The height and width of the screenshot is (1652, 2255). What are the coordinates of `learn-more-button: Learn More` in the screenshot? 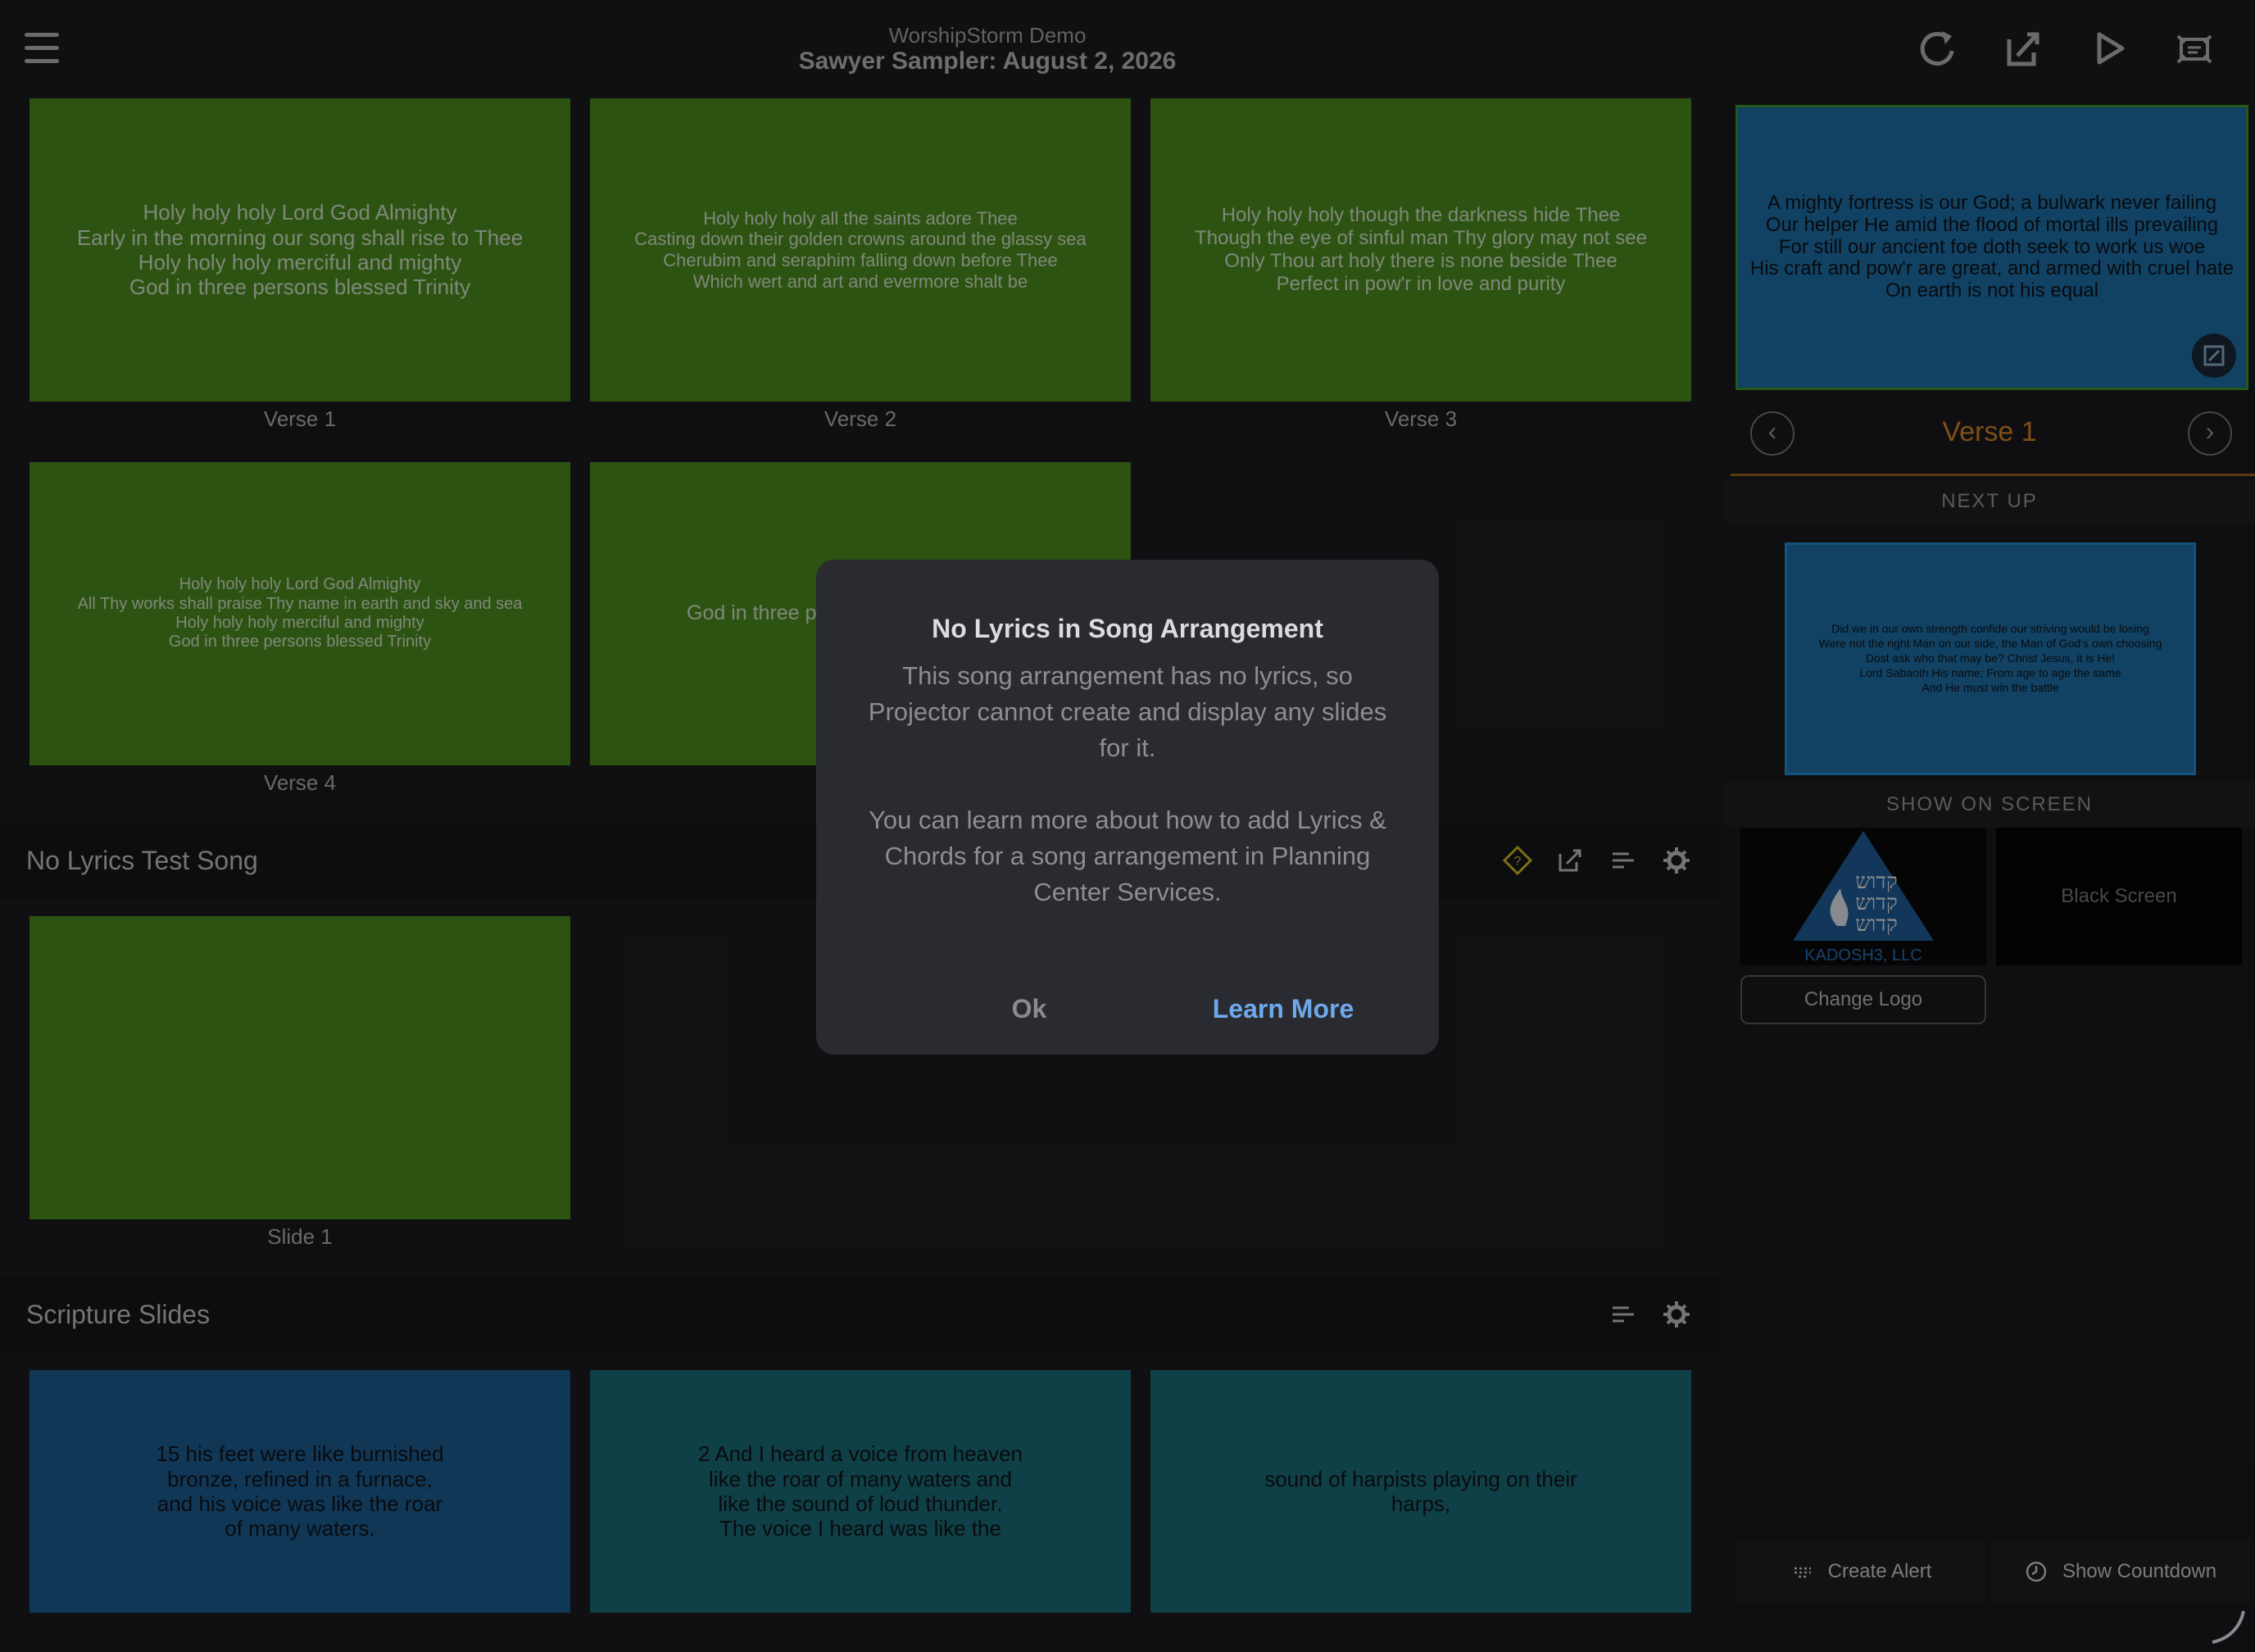 It's located at (1283, 1009).